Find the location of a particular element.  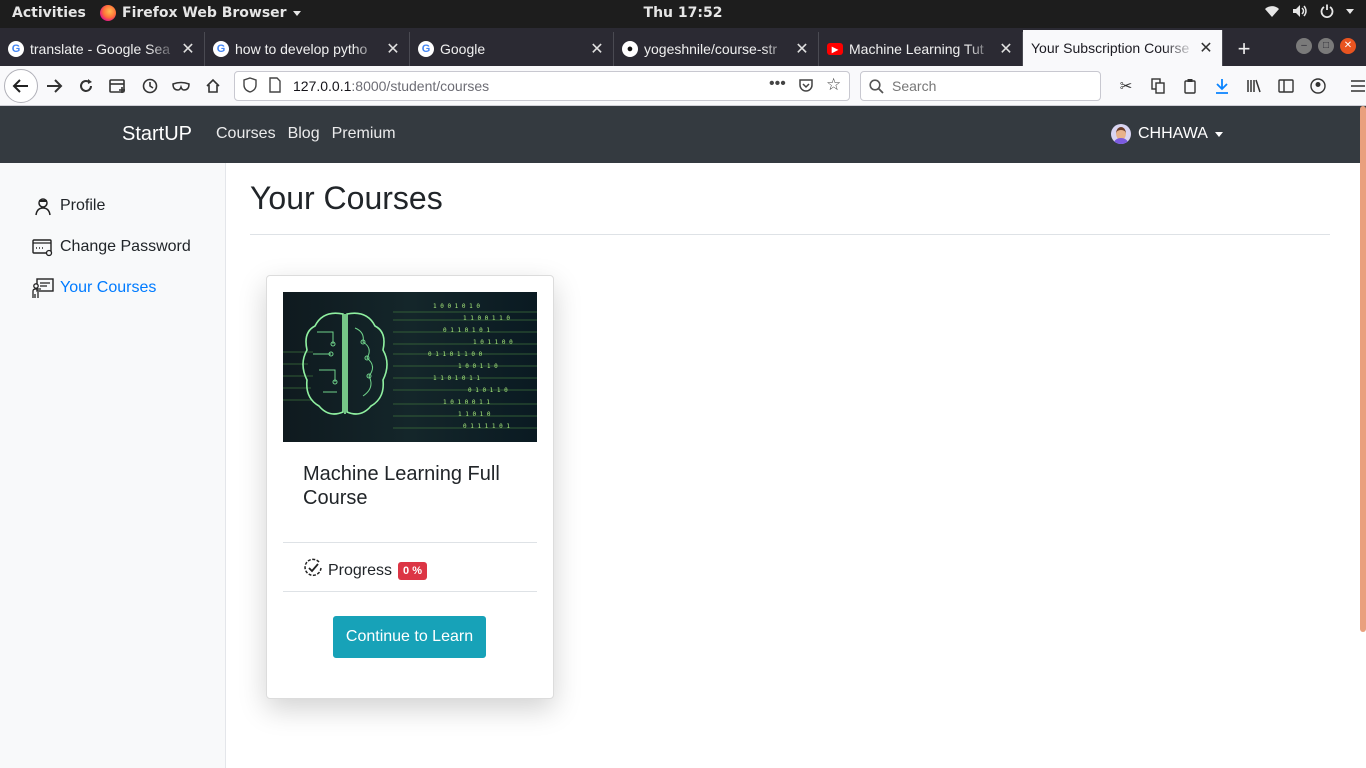

app-menu-label: Firefox Web Browser is located at coordinates (204, 13).